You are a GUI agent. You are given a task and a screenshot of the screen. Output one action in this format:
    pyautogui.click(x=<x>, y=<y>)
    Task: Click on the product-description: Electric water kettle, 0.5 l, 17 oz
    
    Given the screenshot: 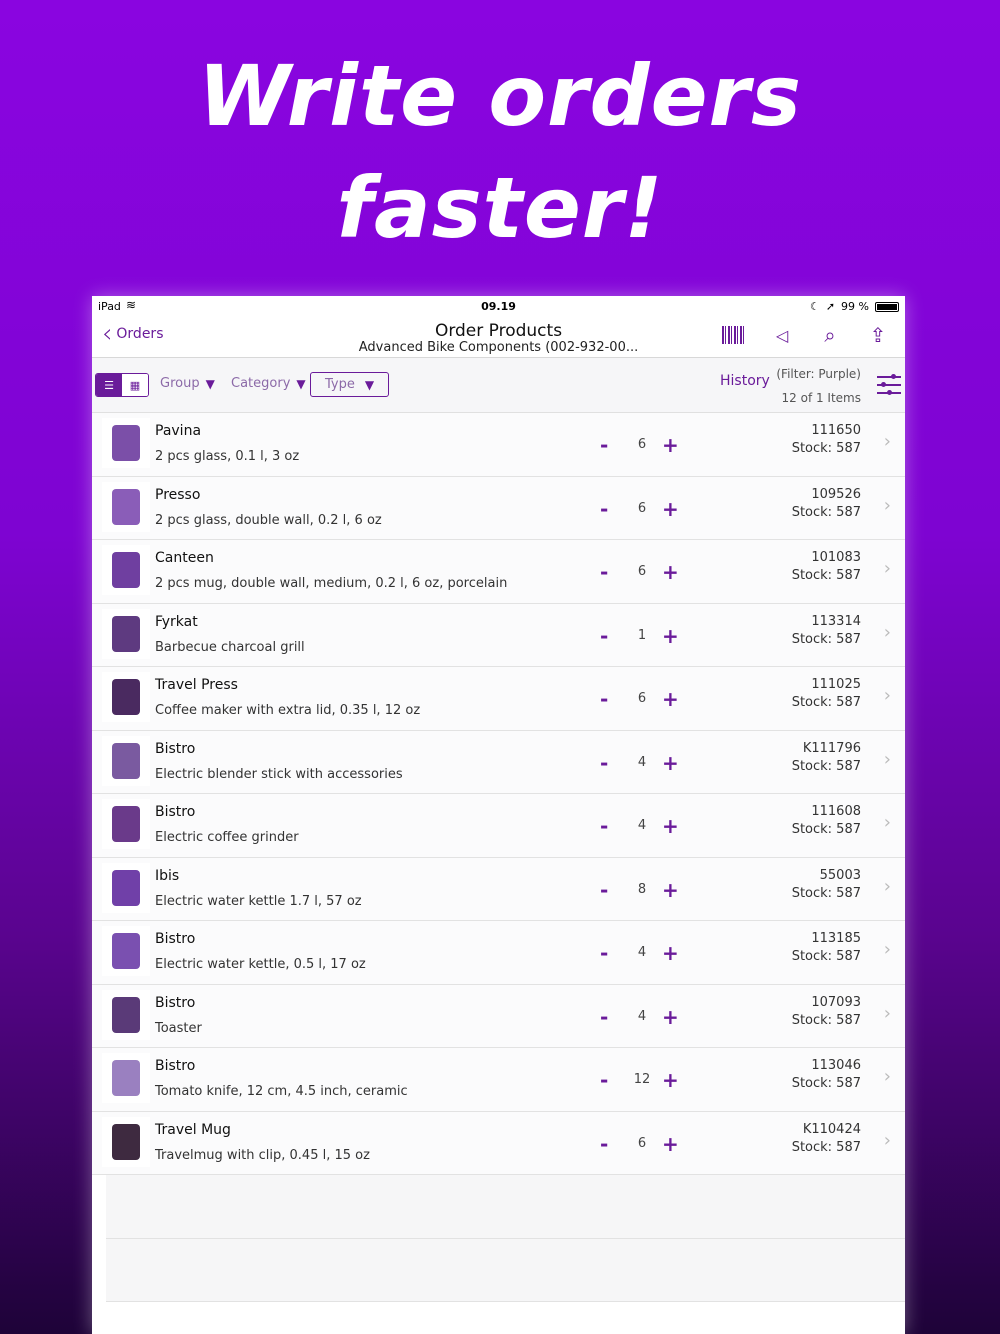 What is the action you would take?
    pyautogui.click(x=260, y=964)
    